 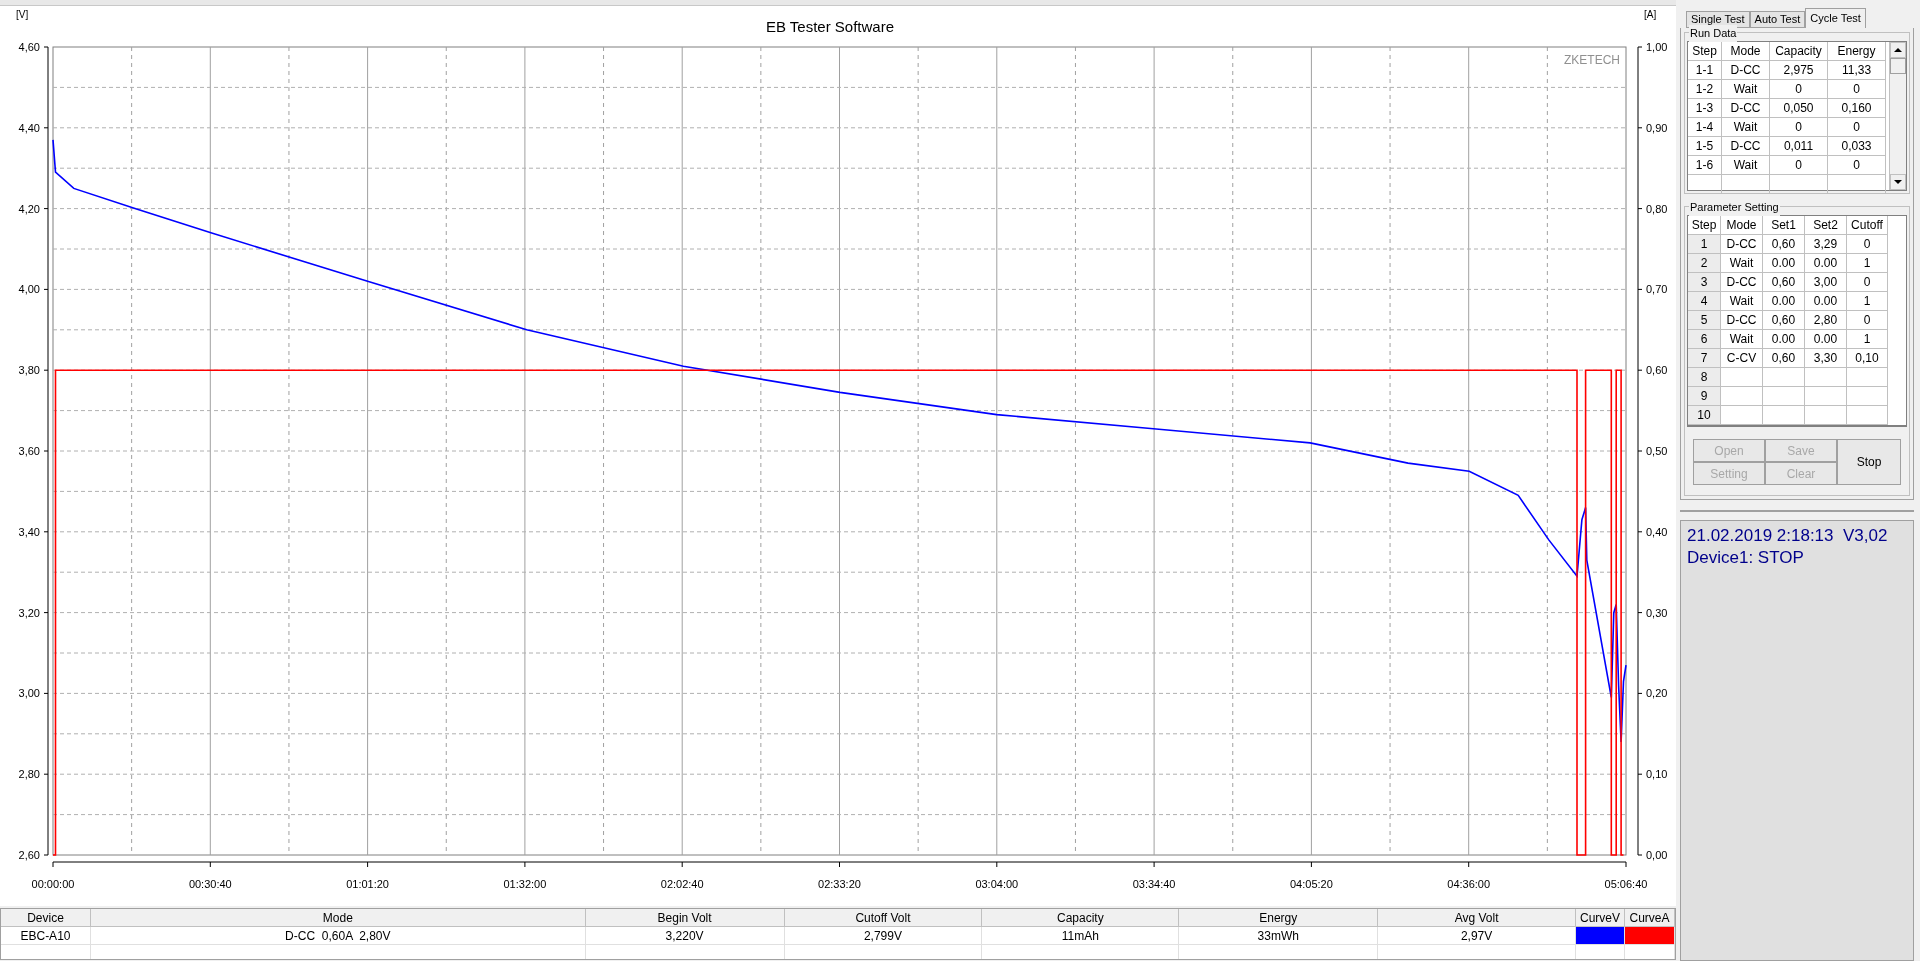 What do you see at coordinates (29, 208) in the screenshot?
I see `tick-label: 4,20` at bounding box center [29, 208].